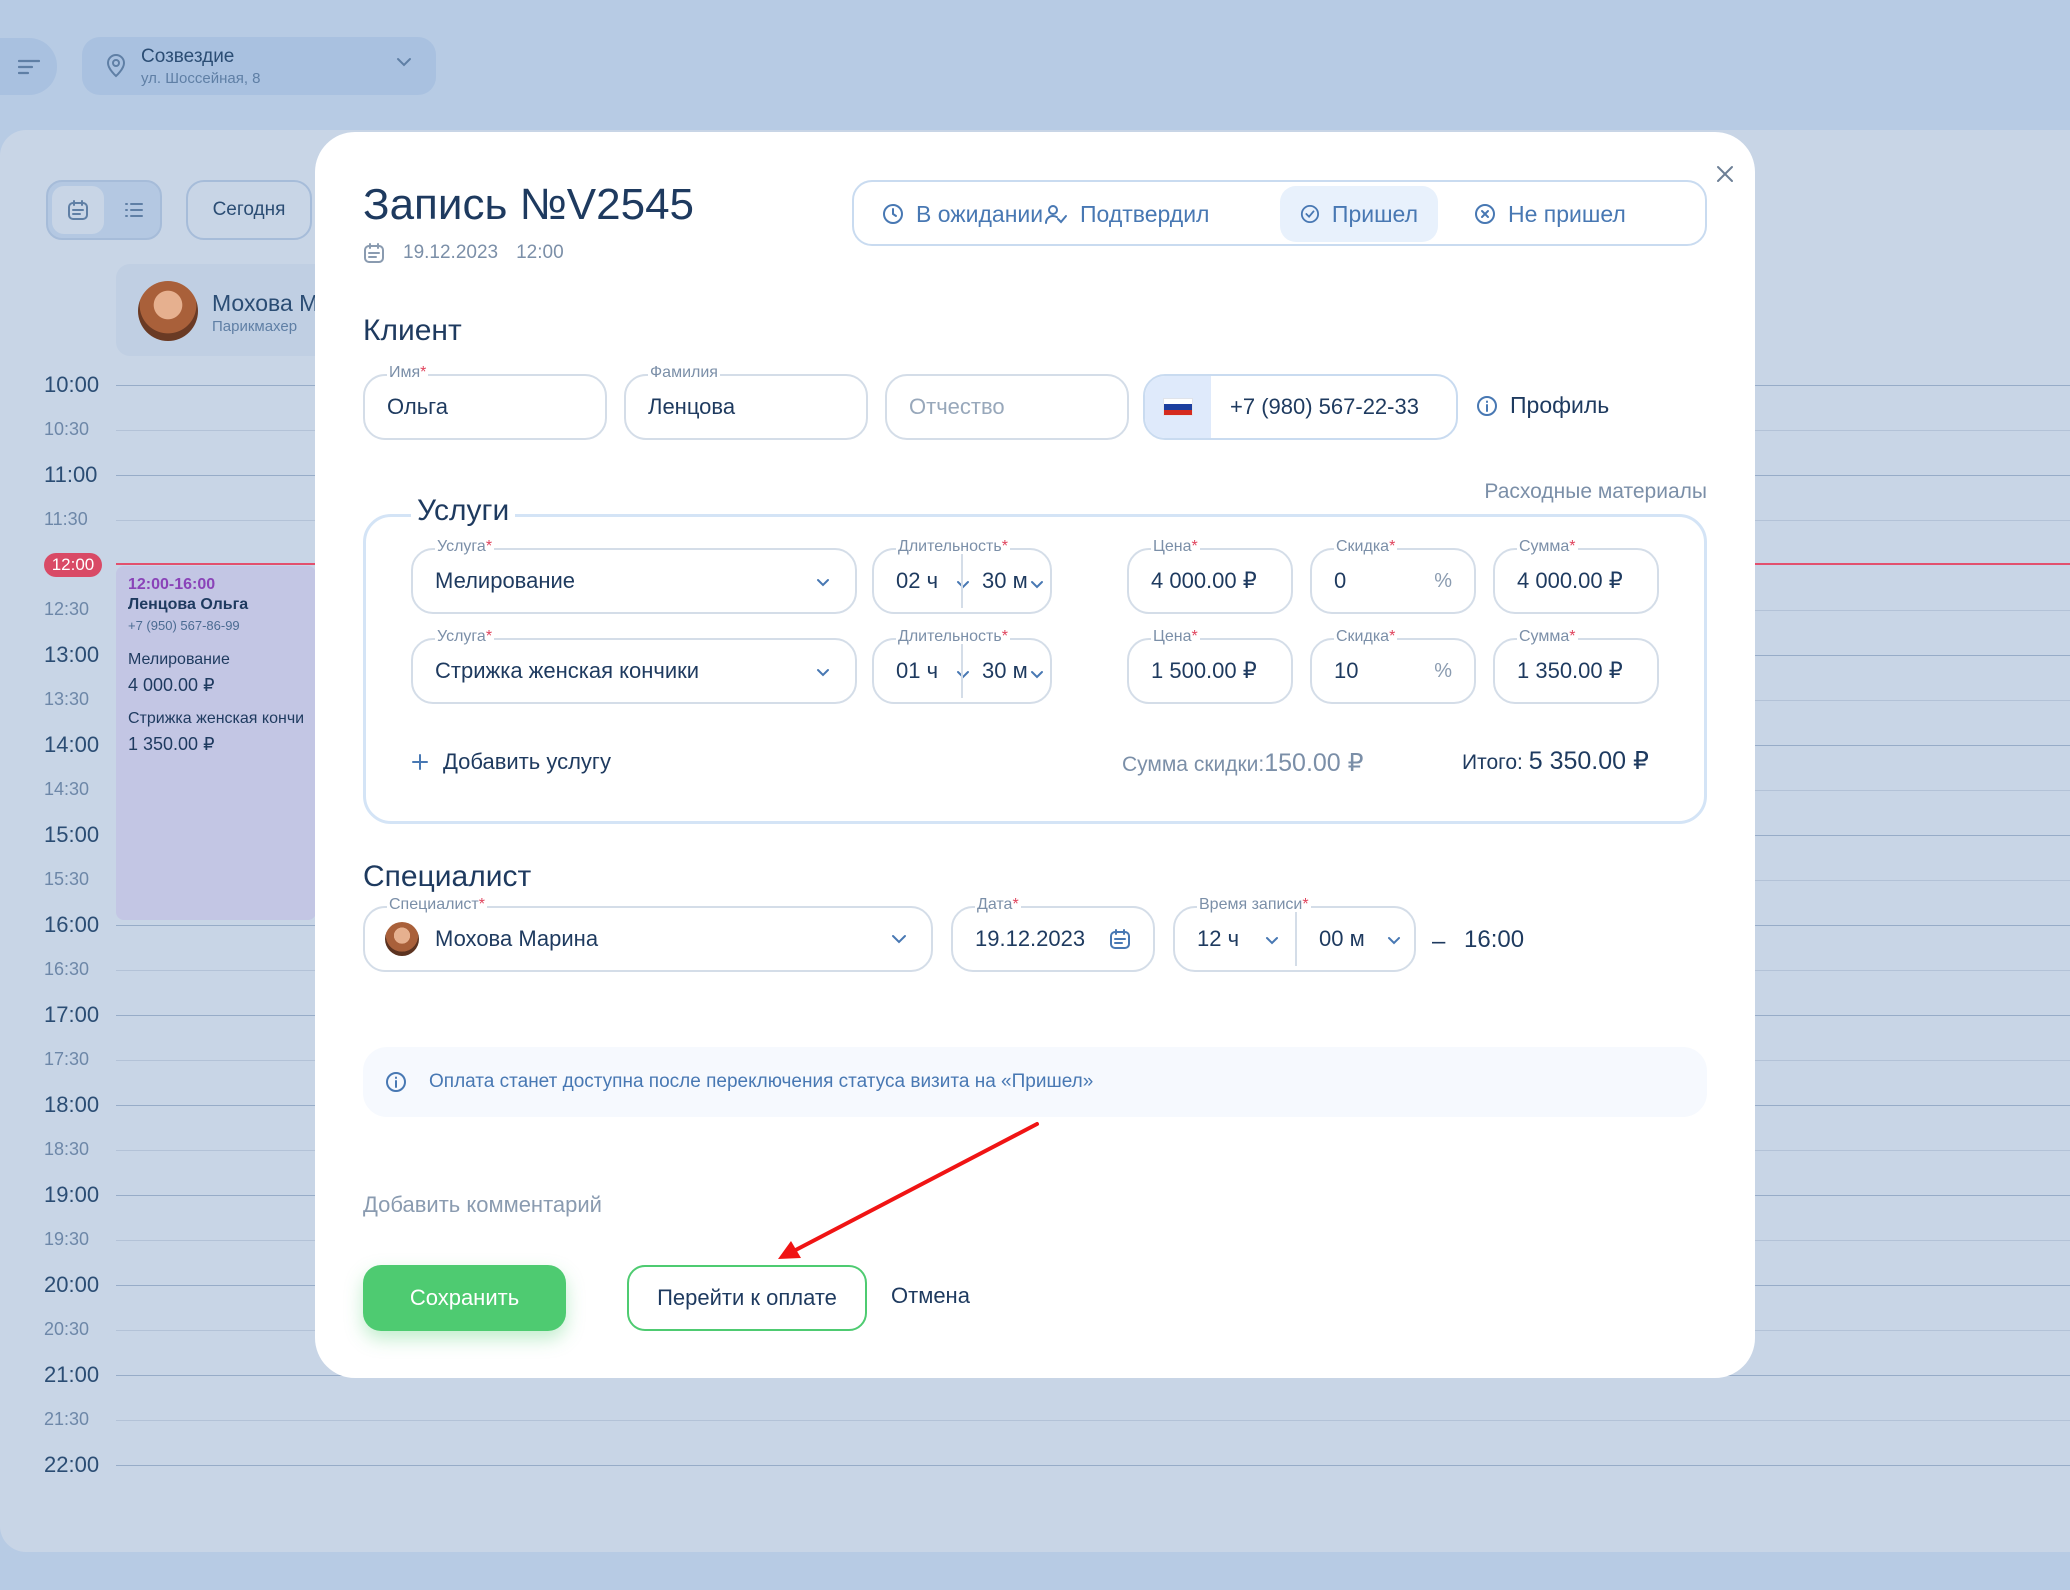 This screenshot has height=1590, width=2070. Describe the element at coordinates (216, 718) in the screenshot. I see `event-service: Стрижка женская кончи` at that location.